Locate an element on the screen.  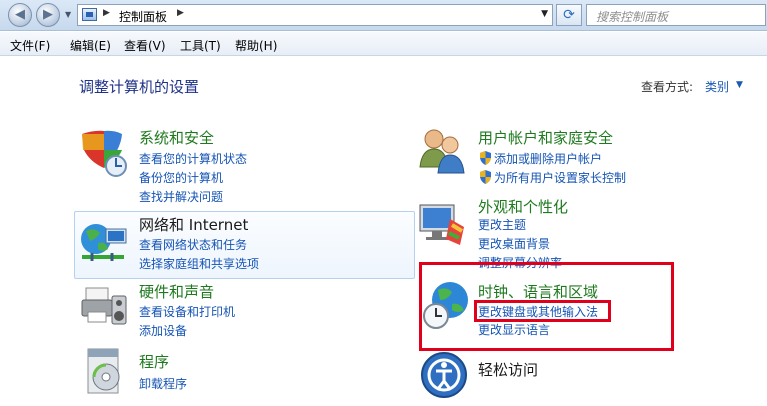
printer-icon is located at coordinates (104, 307).